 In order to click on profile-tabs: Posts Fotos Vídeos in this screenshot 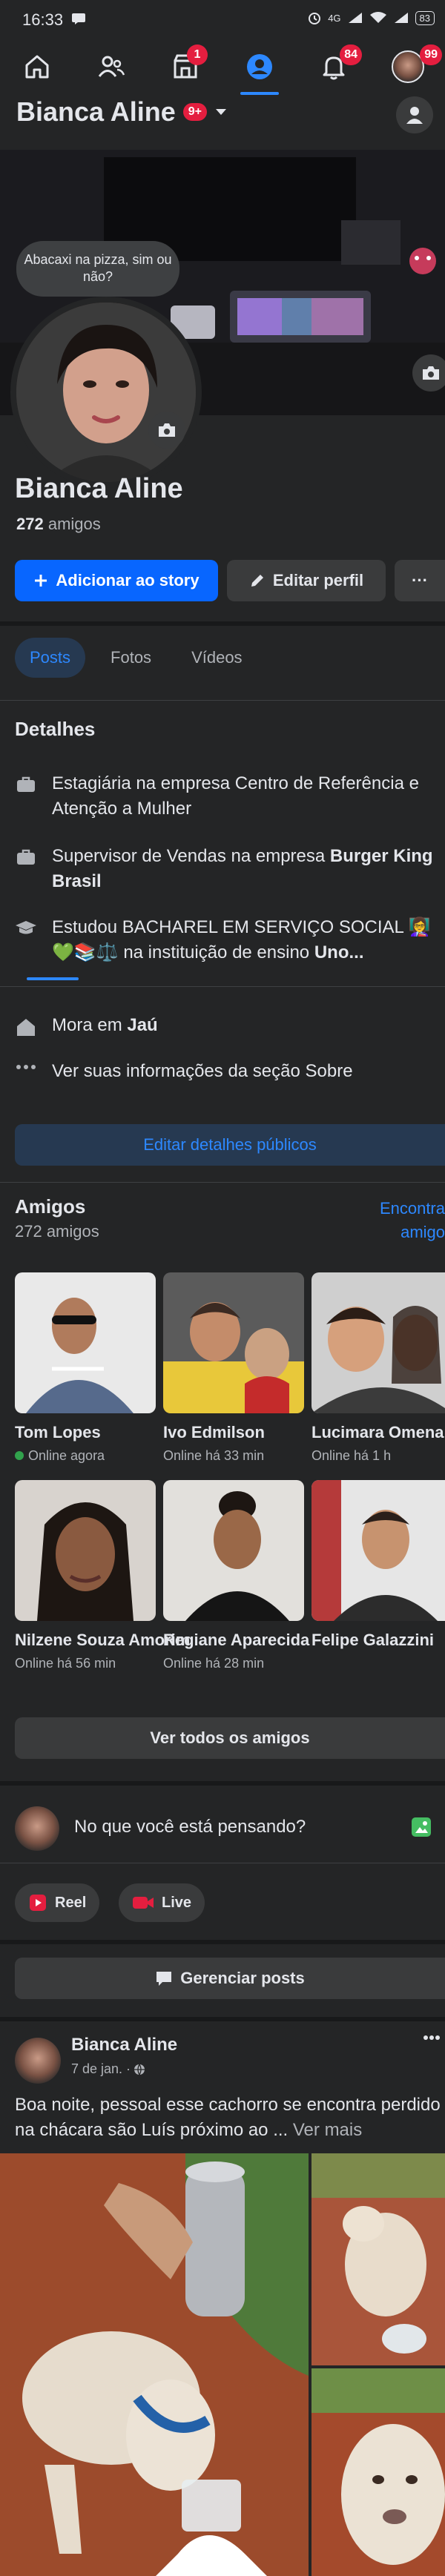, I will do `click(136, 658)`.